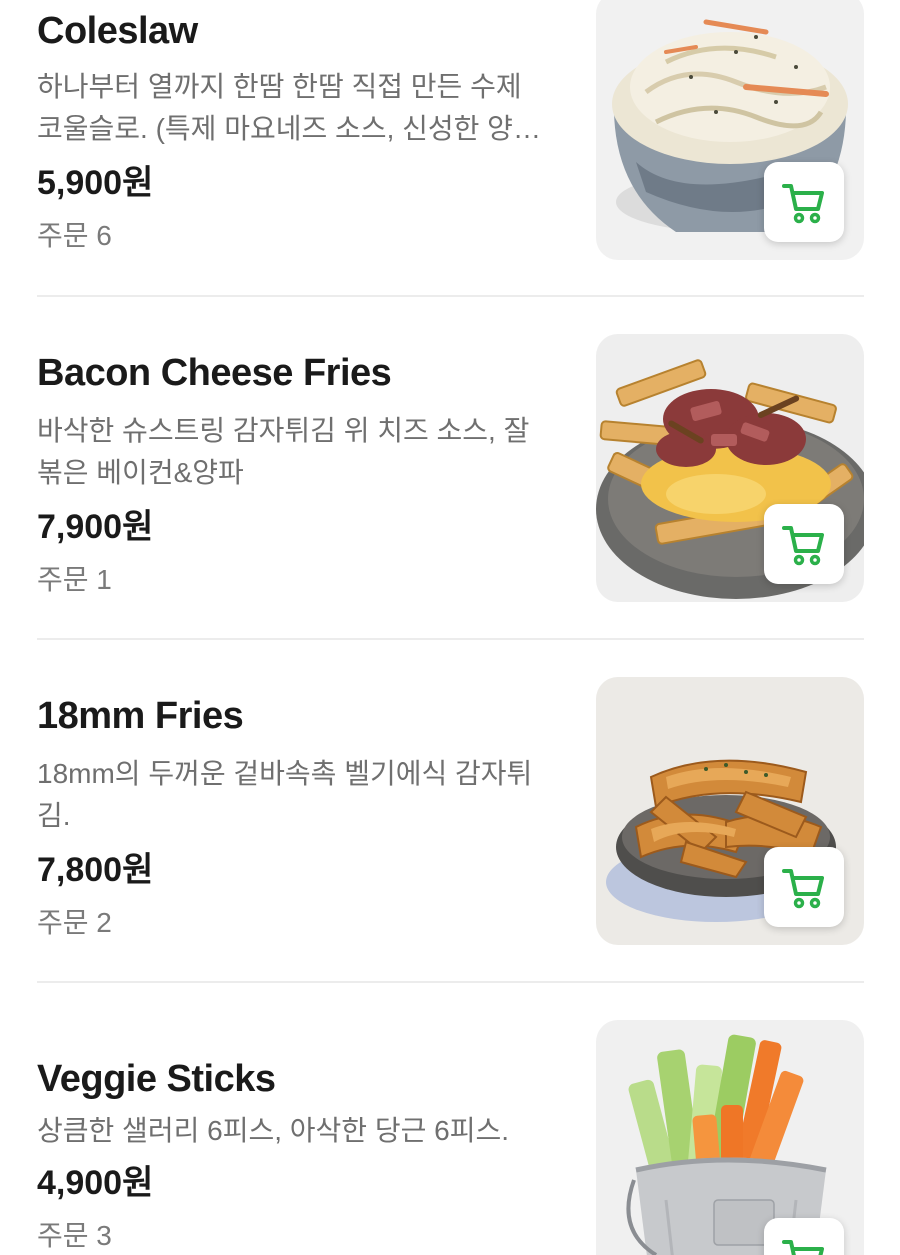  I want to click on item-description: 18mm의 두꺼운 겉바속촉 벨기에식 감자튀김., so click(285, 794).